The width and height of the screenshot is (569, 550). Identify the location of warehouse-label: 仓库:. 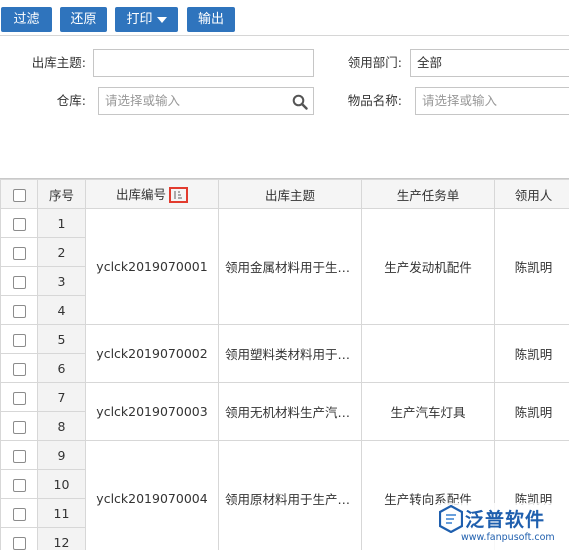
(71, 100).